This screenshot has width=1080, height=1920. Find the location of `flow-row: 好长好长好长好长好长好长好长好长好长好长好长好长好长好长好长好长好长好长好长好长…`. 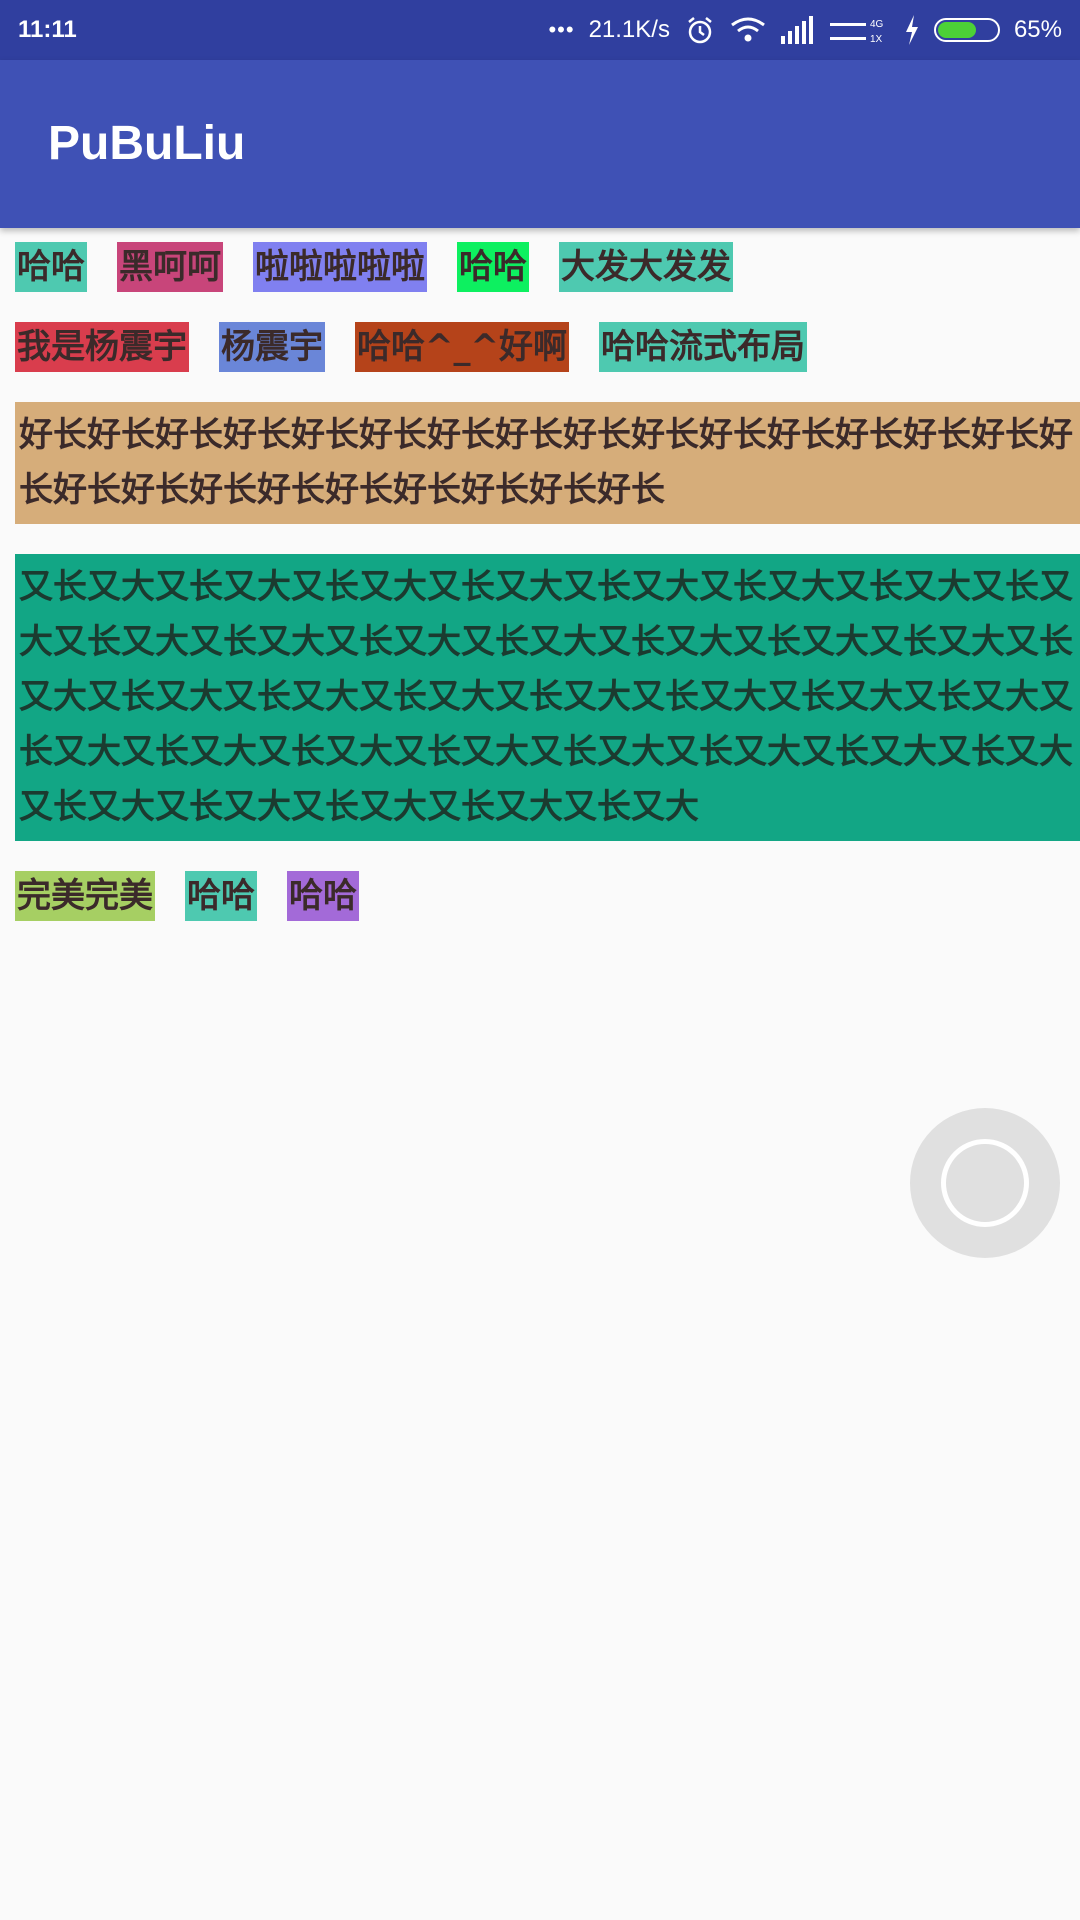

flow-row: 好长好长好长好长好长好长好长好长好长好长好长好长好长好长好长好长好长好长好长好长… is located at coordinates (547, 463).